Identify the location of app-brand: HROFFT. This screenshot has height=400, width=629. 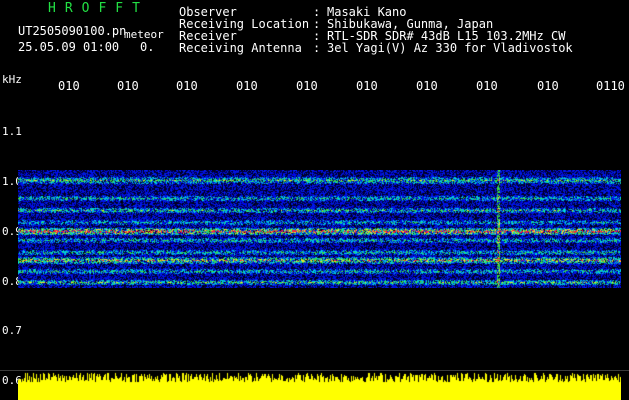
(98, 8).